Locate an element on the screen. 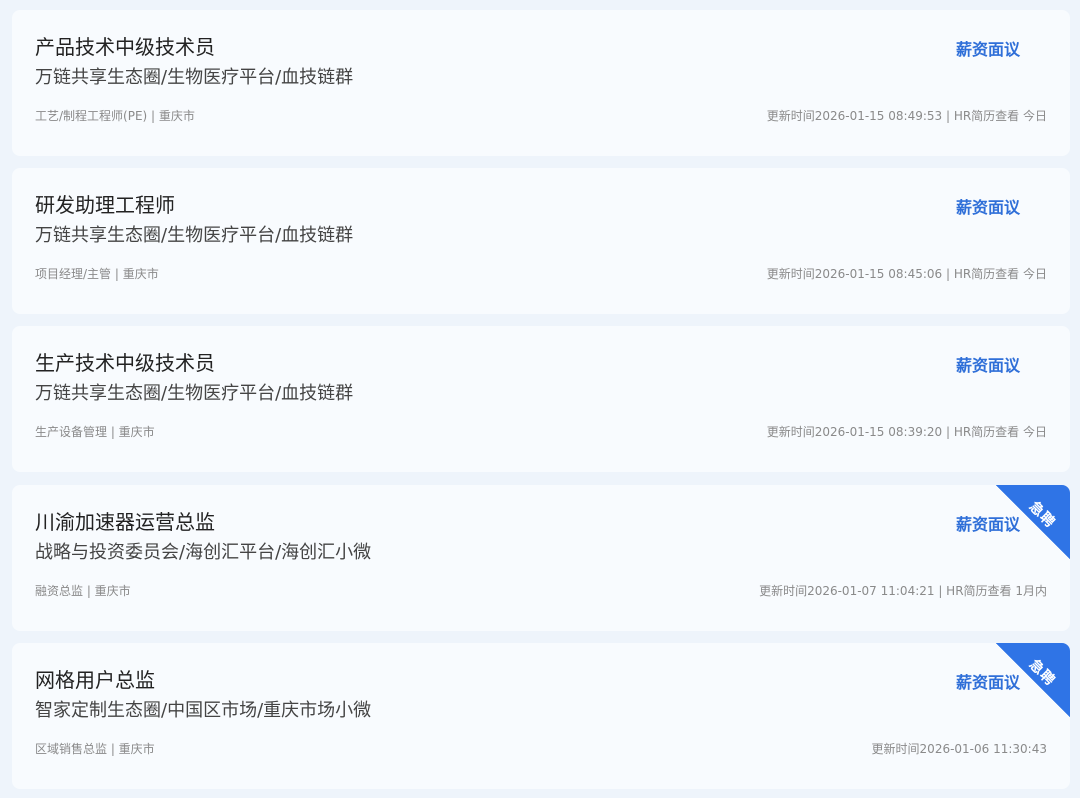 This screenshot has height=798, width=1080. job-title: 研发助理工程师 is located at coordinates (105, 205).